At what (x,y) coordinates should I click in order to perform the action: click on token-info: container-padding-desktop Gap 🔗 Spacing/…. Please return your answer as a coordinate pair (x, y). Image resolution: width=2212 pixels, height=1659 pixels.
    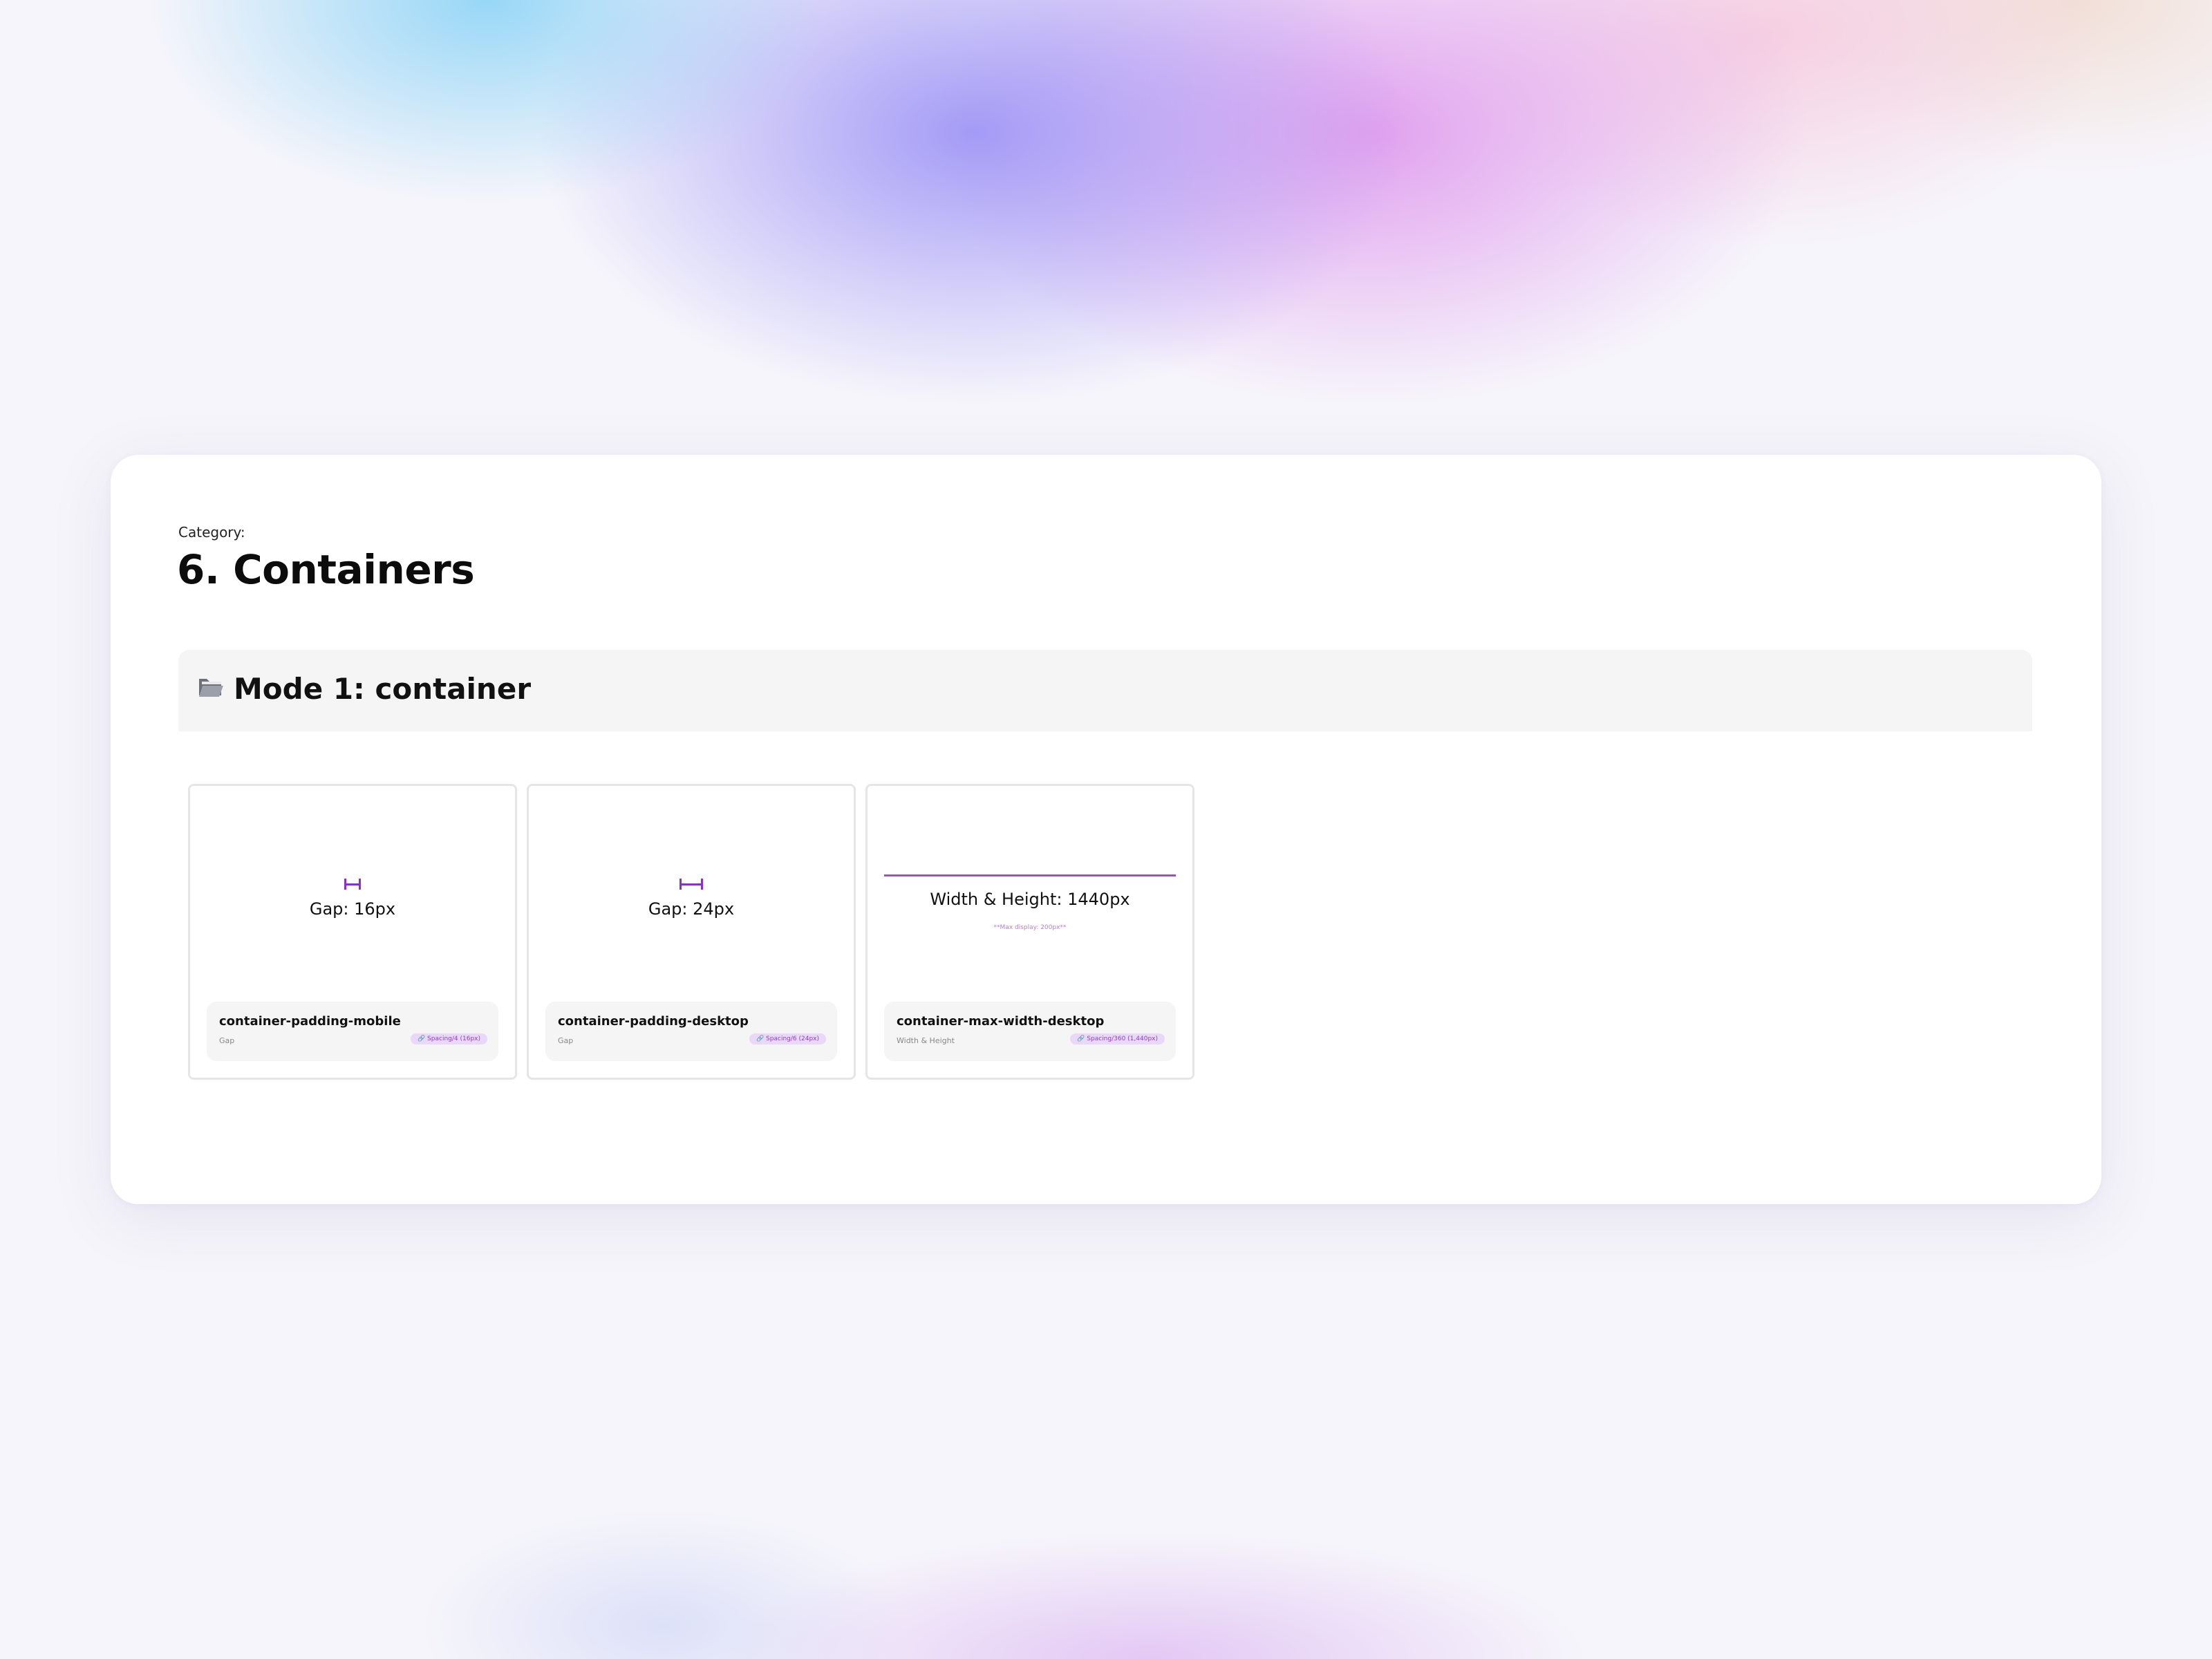
    Looking at the image, I should click on (691, 1031).